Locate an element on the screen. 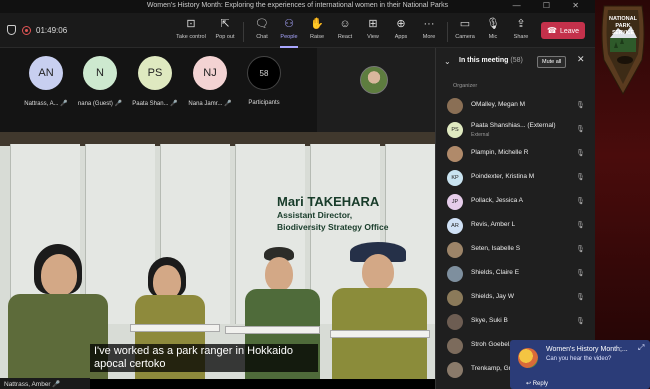  avatar: KP is located at coordinates (455, 178).